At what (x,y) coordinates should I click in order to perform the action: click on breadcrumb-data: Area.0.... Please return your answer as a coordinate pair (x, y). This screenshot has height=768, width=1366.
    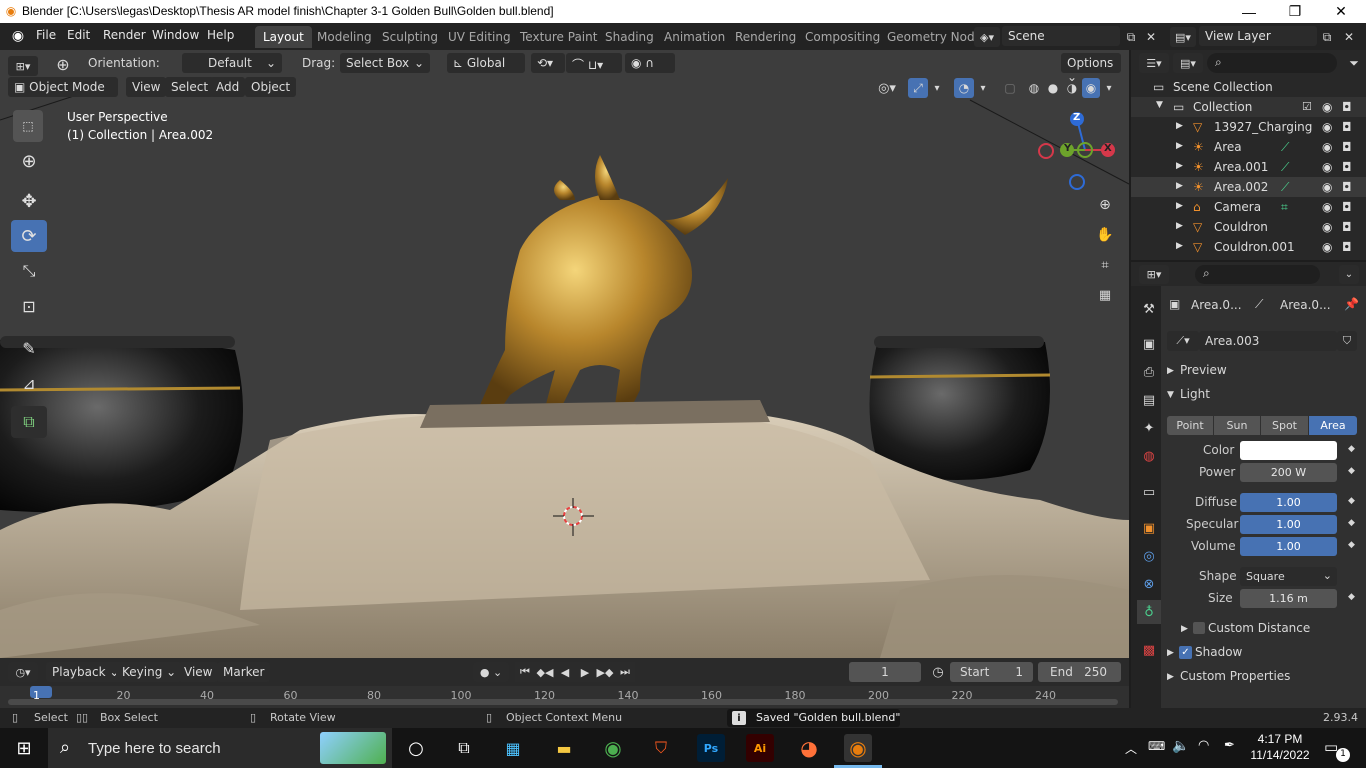
    Looking at the image, I should click on (1305, 305).